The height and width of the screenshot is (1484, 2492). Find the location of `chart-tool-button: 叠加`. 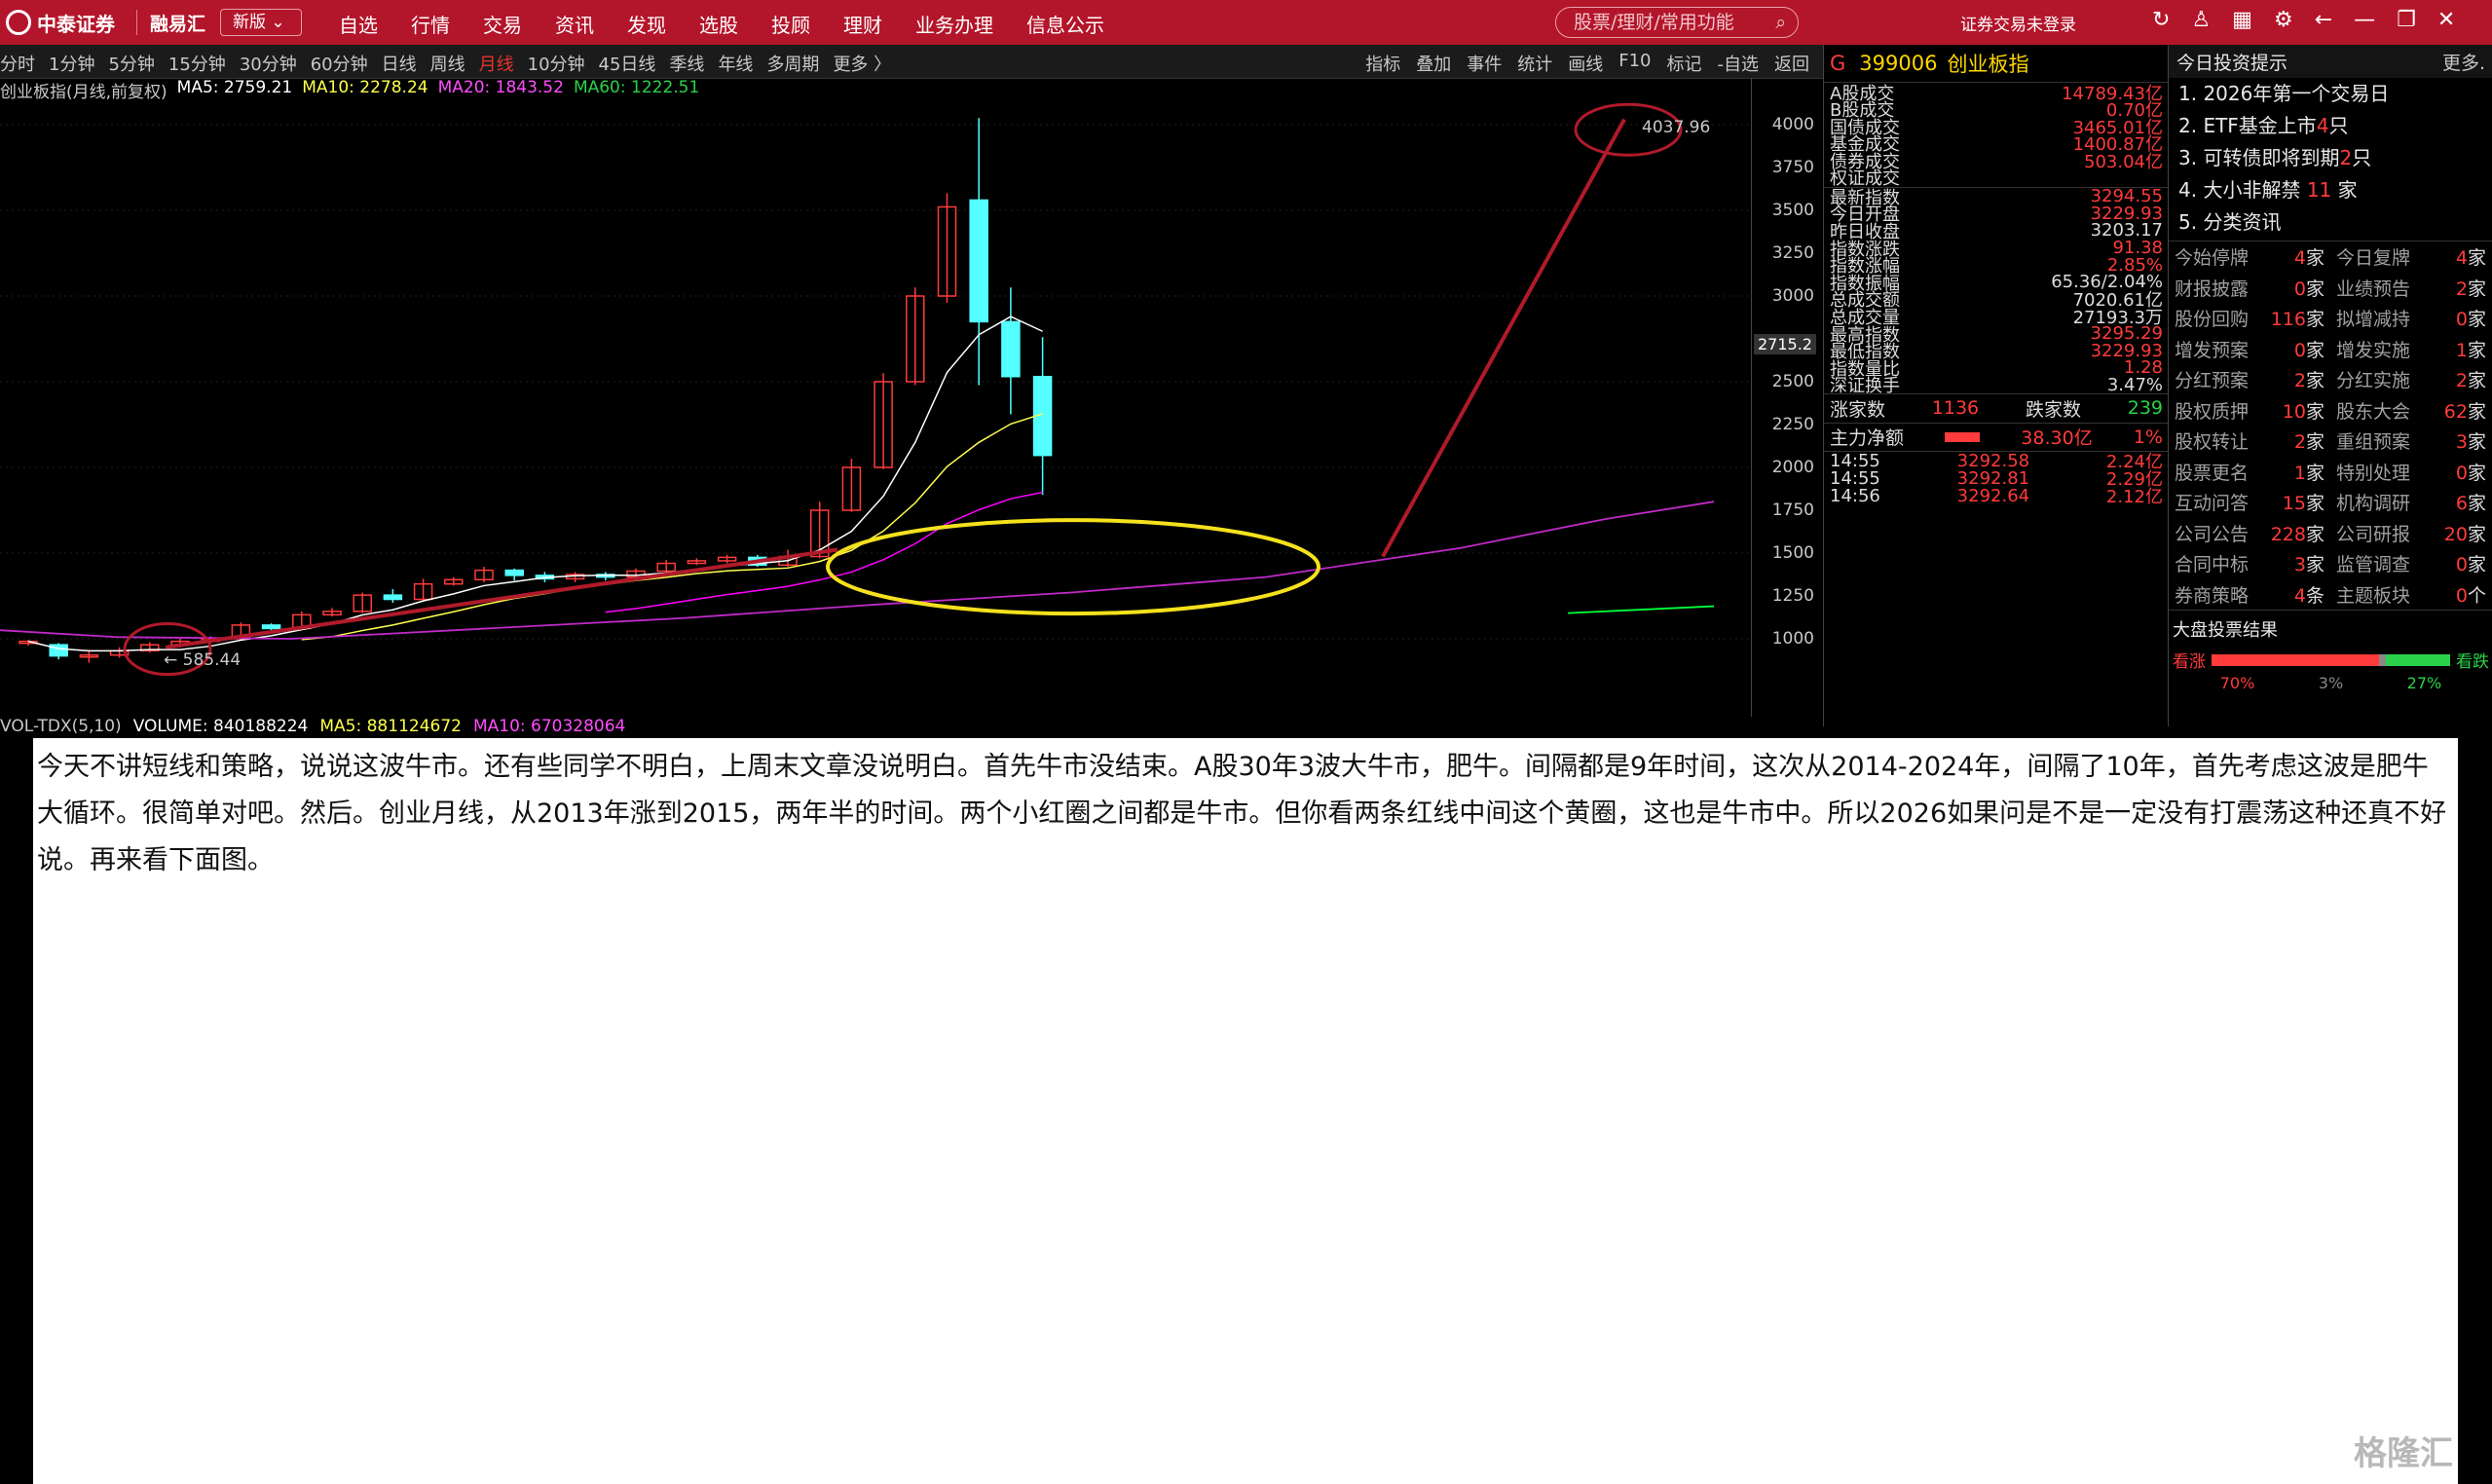

chart-tool-button: 叠加 is located at coordinates (1433, 63).